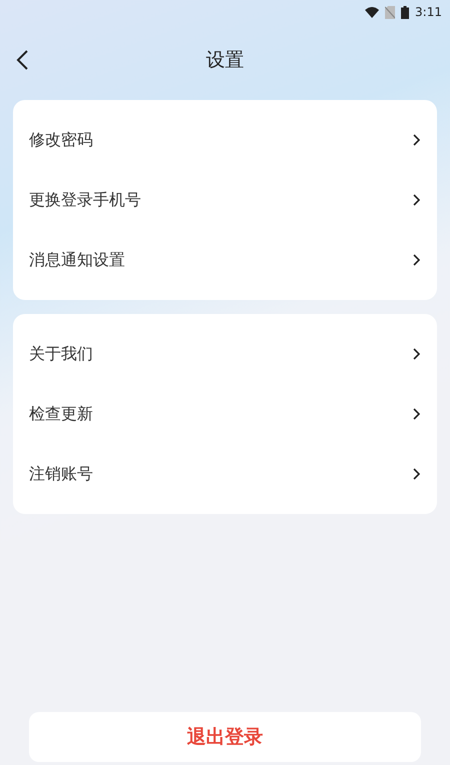  I want to click on wifi-icon, so click(372, 12).